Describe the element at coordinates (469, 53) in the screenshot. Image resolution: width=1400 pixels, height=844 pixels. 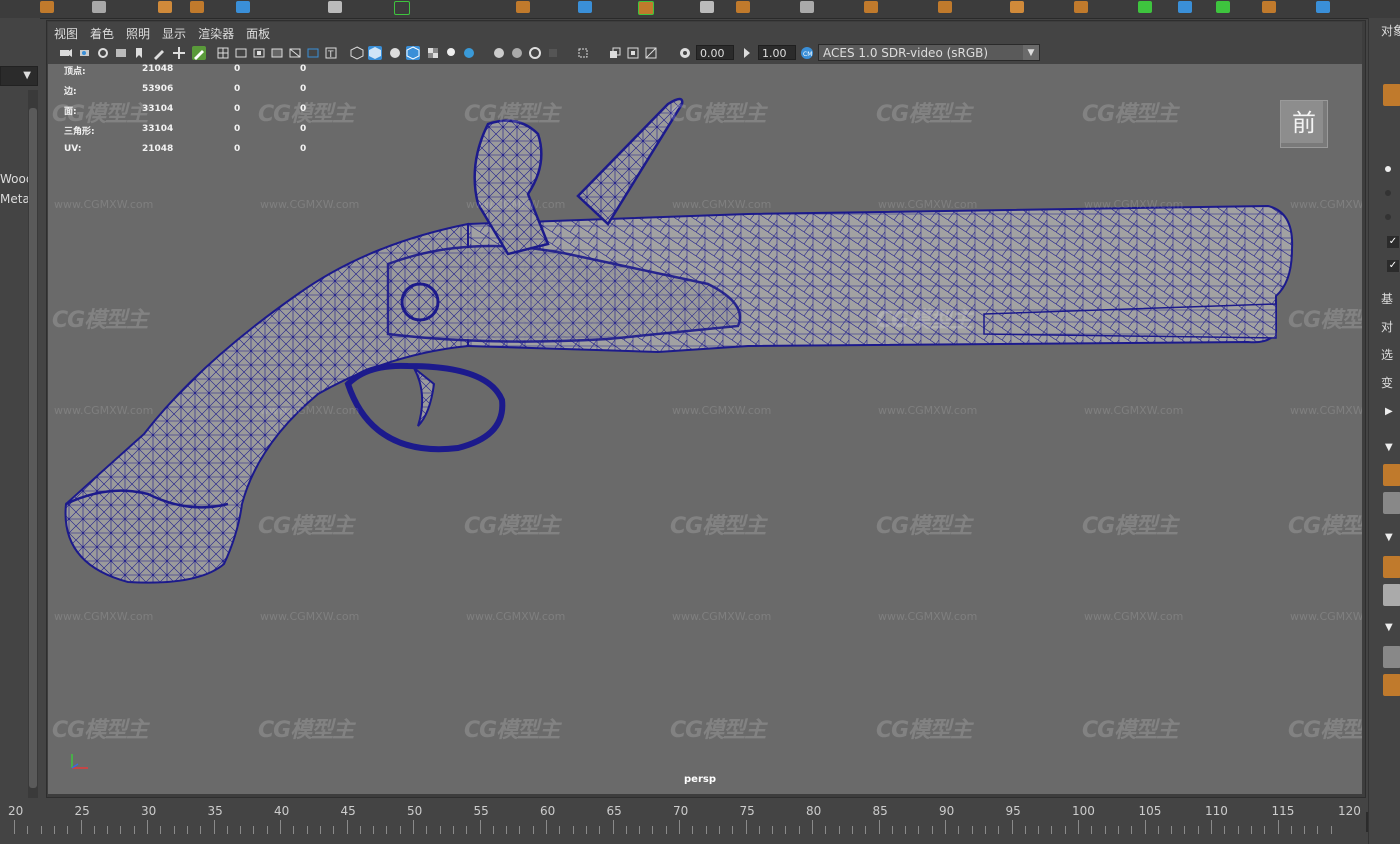
I see `shadows-icon` at that location.